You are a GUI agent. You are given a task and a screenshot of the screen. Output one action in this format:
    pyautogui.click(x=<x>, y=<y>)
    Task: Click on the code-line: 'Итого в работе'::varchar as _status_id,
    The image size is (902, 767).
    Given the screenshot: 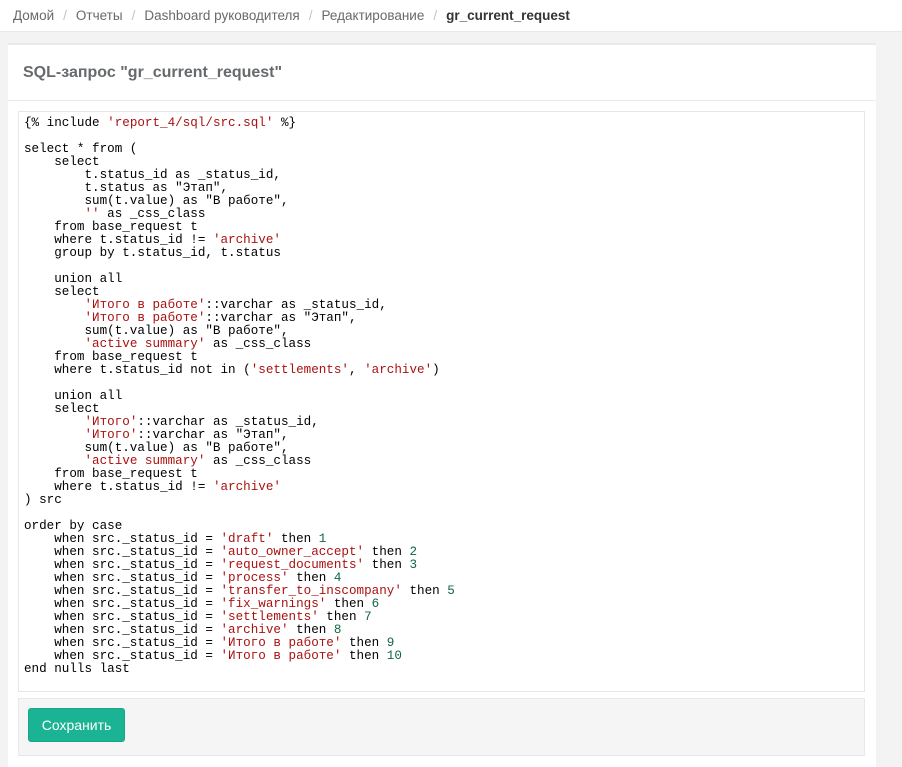 What is the action you would take?
    pyautogui.click(x=235, y=305)
    